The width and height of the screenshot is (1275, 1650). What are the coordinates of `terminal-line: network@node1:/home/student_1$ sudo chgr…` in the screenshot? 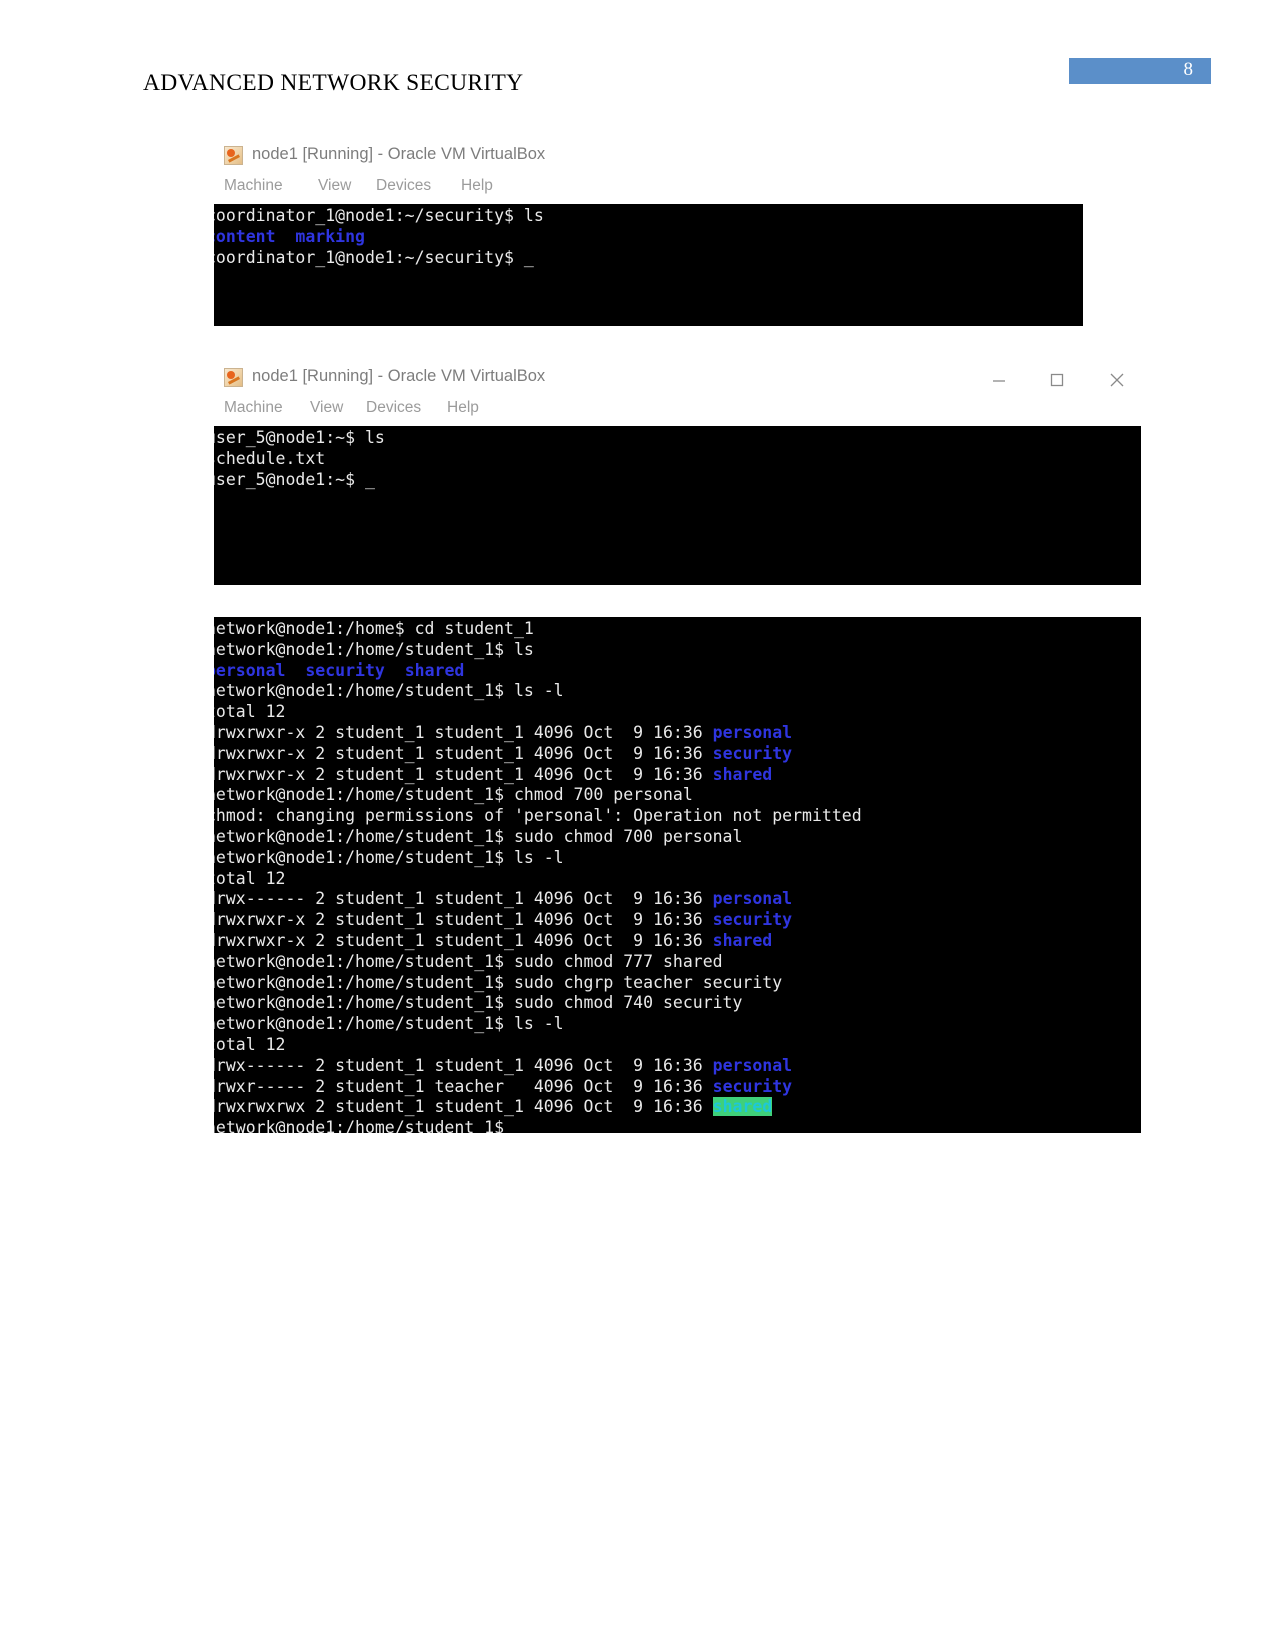 It's located at (677, 983).